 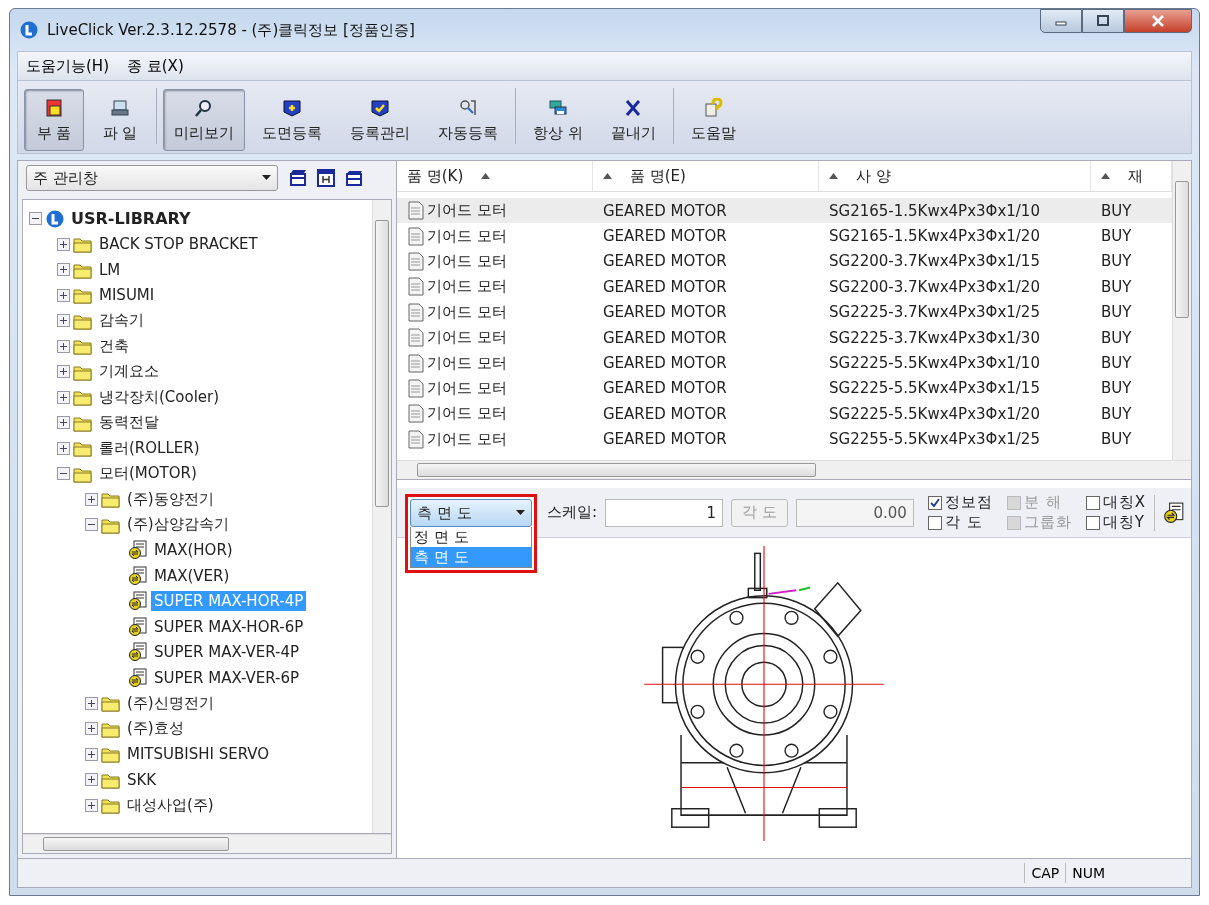 I want to click on checkbox-label: 그룹화, so click(x=1047, y=522).